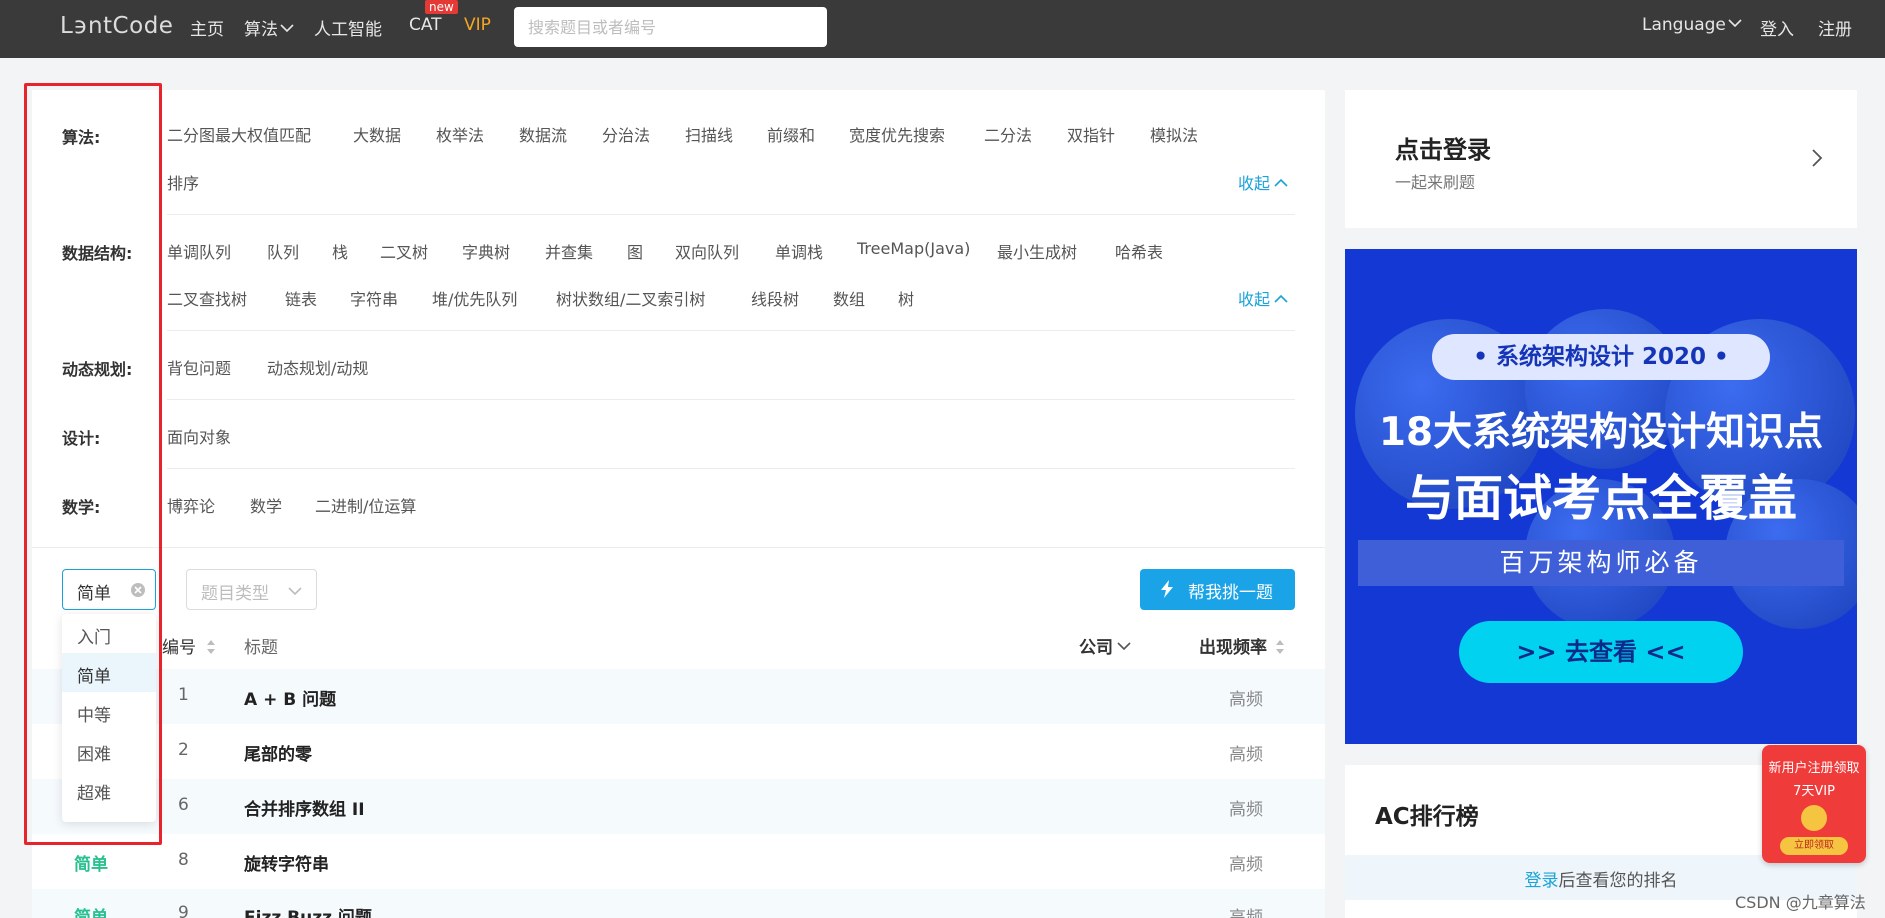  Describe the element at coordinates (251, 589) in the screenshot. I see `problem-type-select: 题目类型` at that location.